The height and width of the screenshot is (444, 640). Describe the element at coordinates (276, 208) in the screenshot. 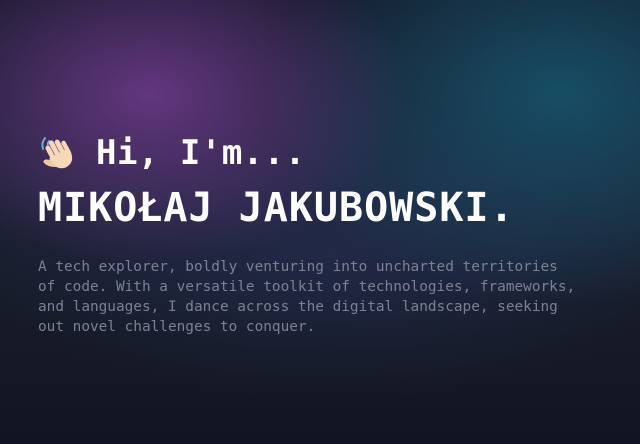

I see `name-heading: MIKOŁAJ JAKUBOWSKI.` at that location.